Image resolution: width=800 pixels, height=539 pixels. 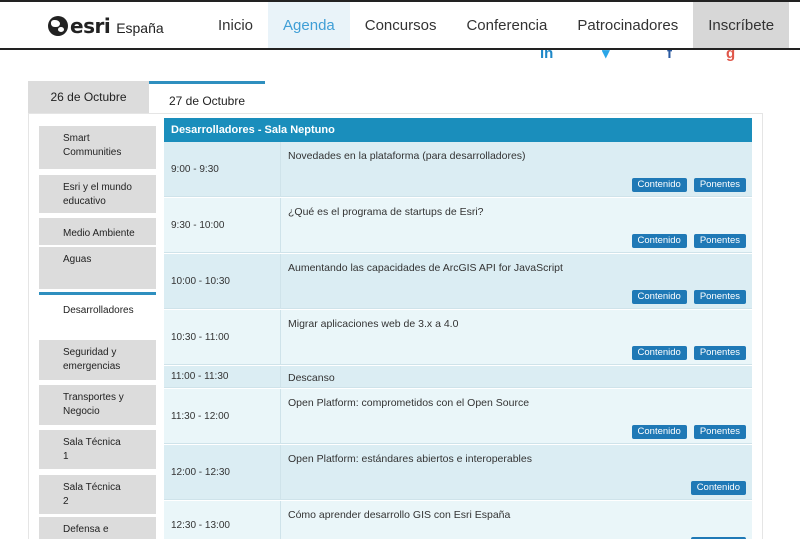 I want to click on google-plus-icon: g, so click(x=730, y=56).